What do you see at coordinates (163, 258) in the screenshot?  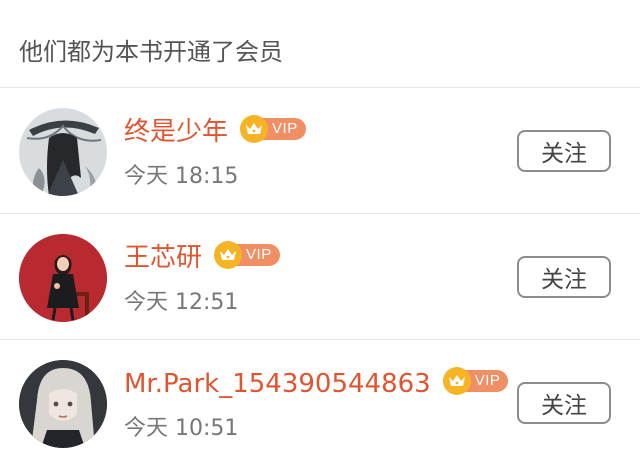 I see `username: 王芯研` at bounding box center [163, 258].